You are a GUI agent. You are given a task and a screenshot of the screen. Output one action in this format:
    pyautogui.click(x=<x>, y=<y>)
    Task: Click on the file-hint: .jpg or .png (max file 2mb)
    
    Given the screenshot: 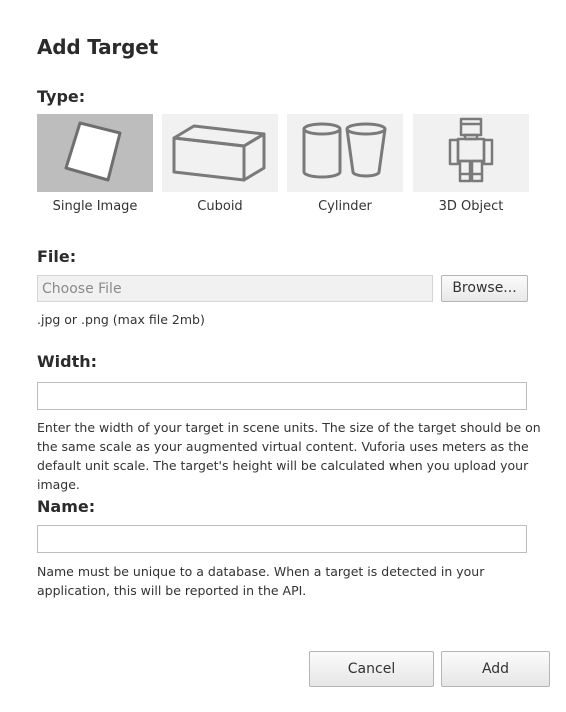 What is the action you would take?
    pyautogui.click(x=121, y=319)
    